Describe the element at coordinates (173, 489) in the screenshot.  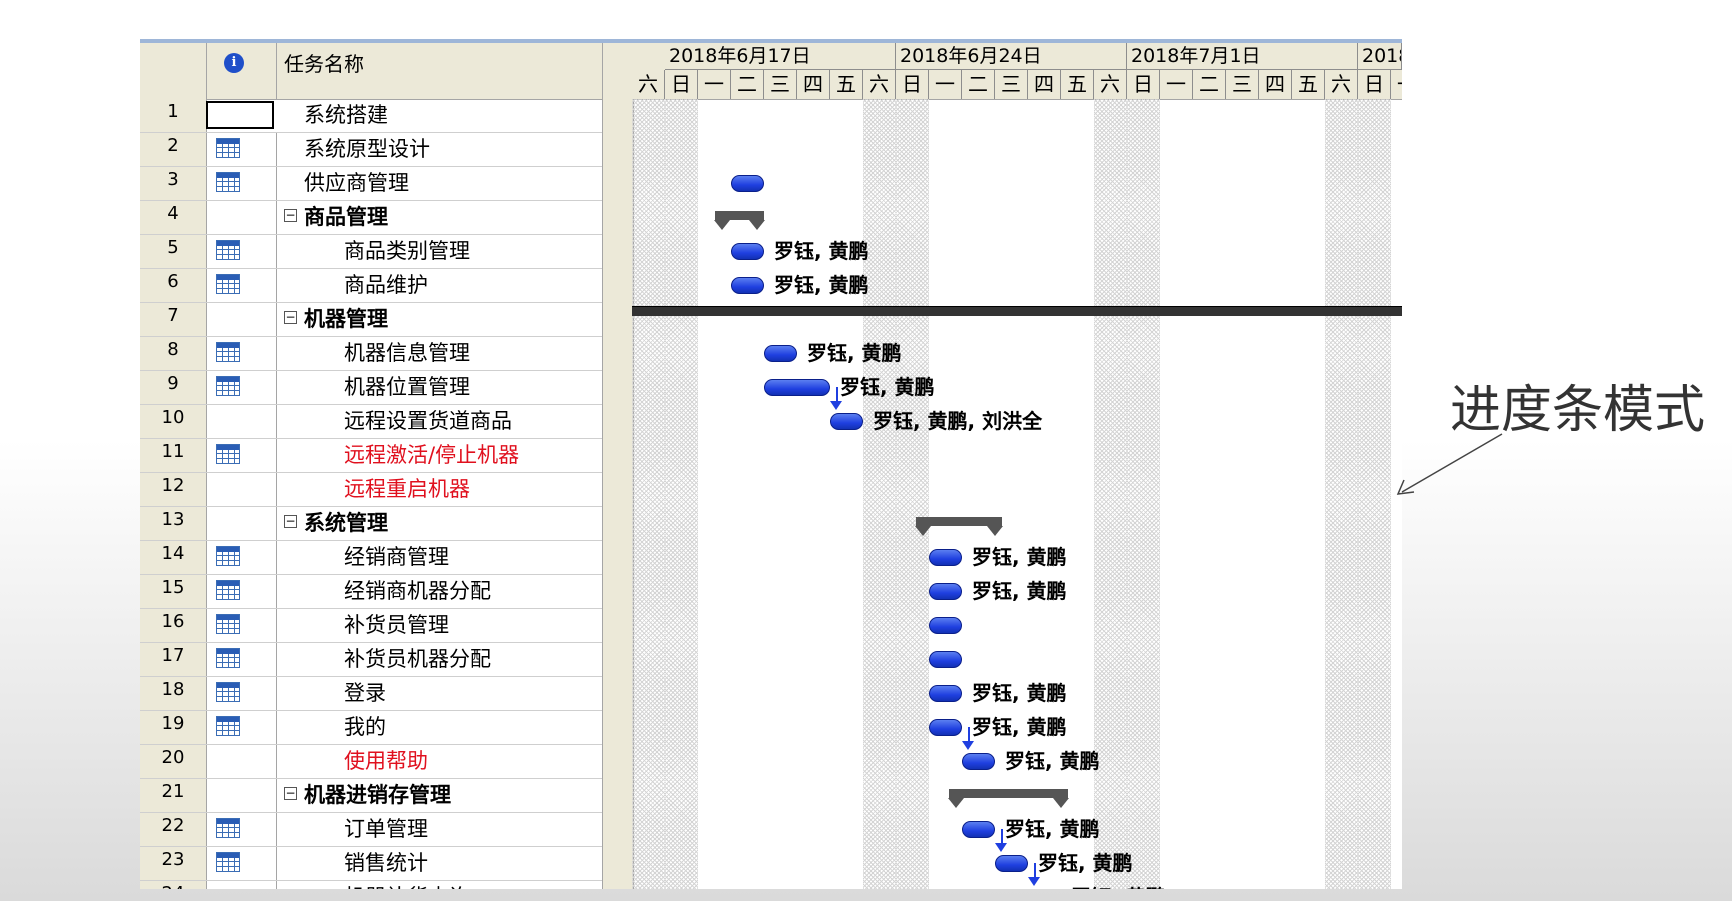
I see `row-number: 12` at that location.